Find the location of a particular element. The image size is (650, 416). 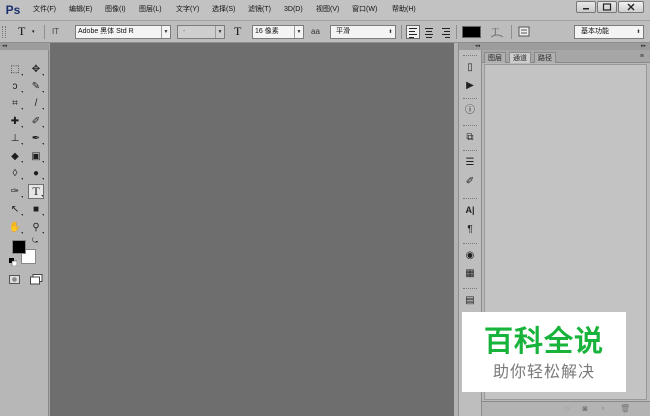

tool-preset-picker: T ▾ is located at coordinates (27, 31).